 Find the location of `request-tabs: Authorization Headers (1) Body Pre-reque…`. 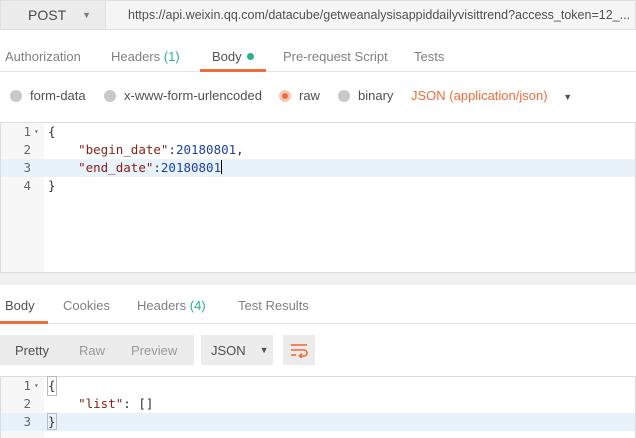

request-tabs: Authorization Headers (1) Body Pre-reque… is located at coordinates (318, 57).